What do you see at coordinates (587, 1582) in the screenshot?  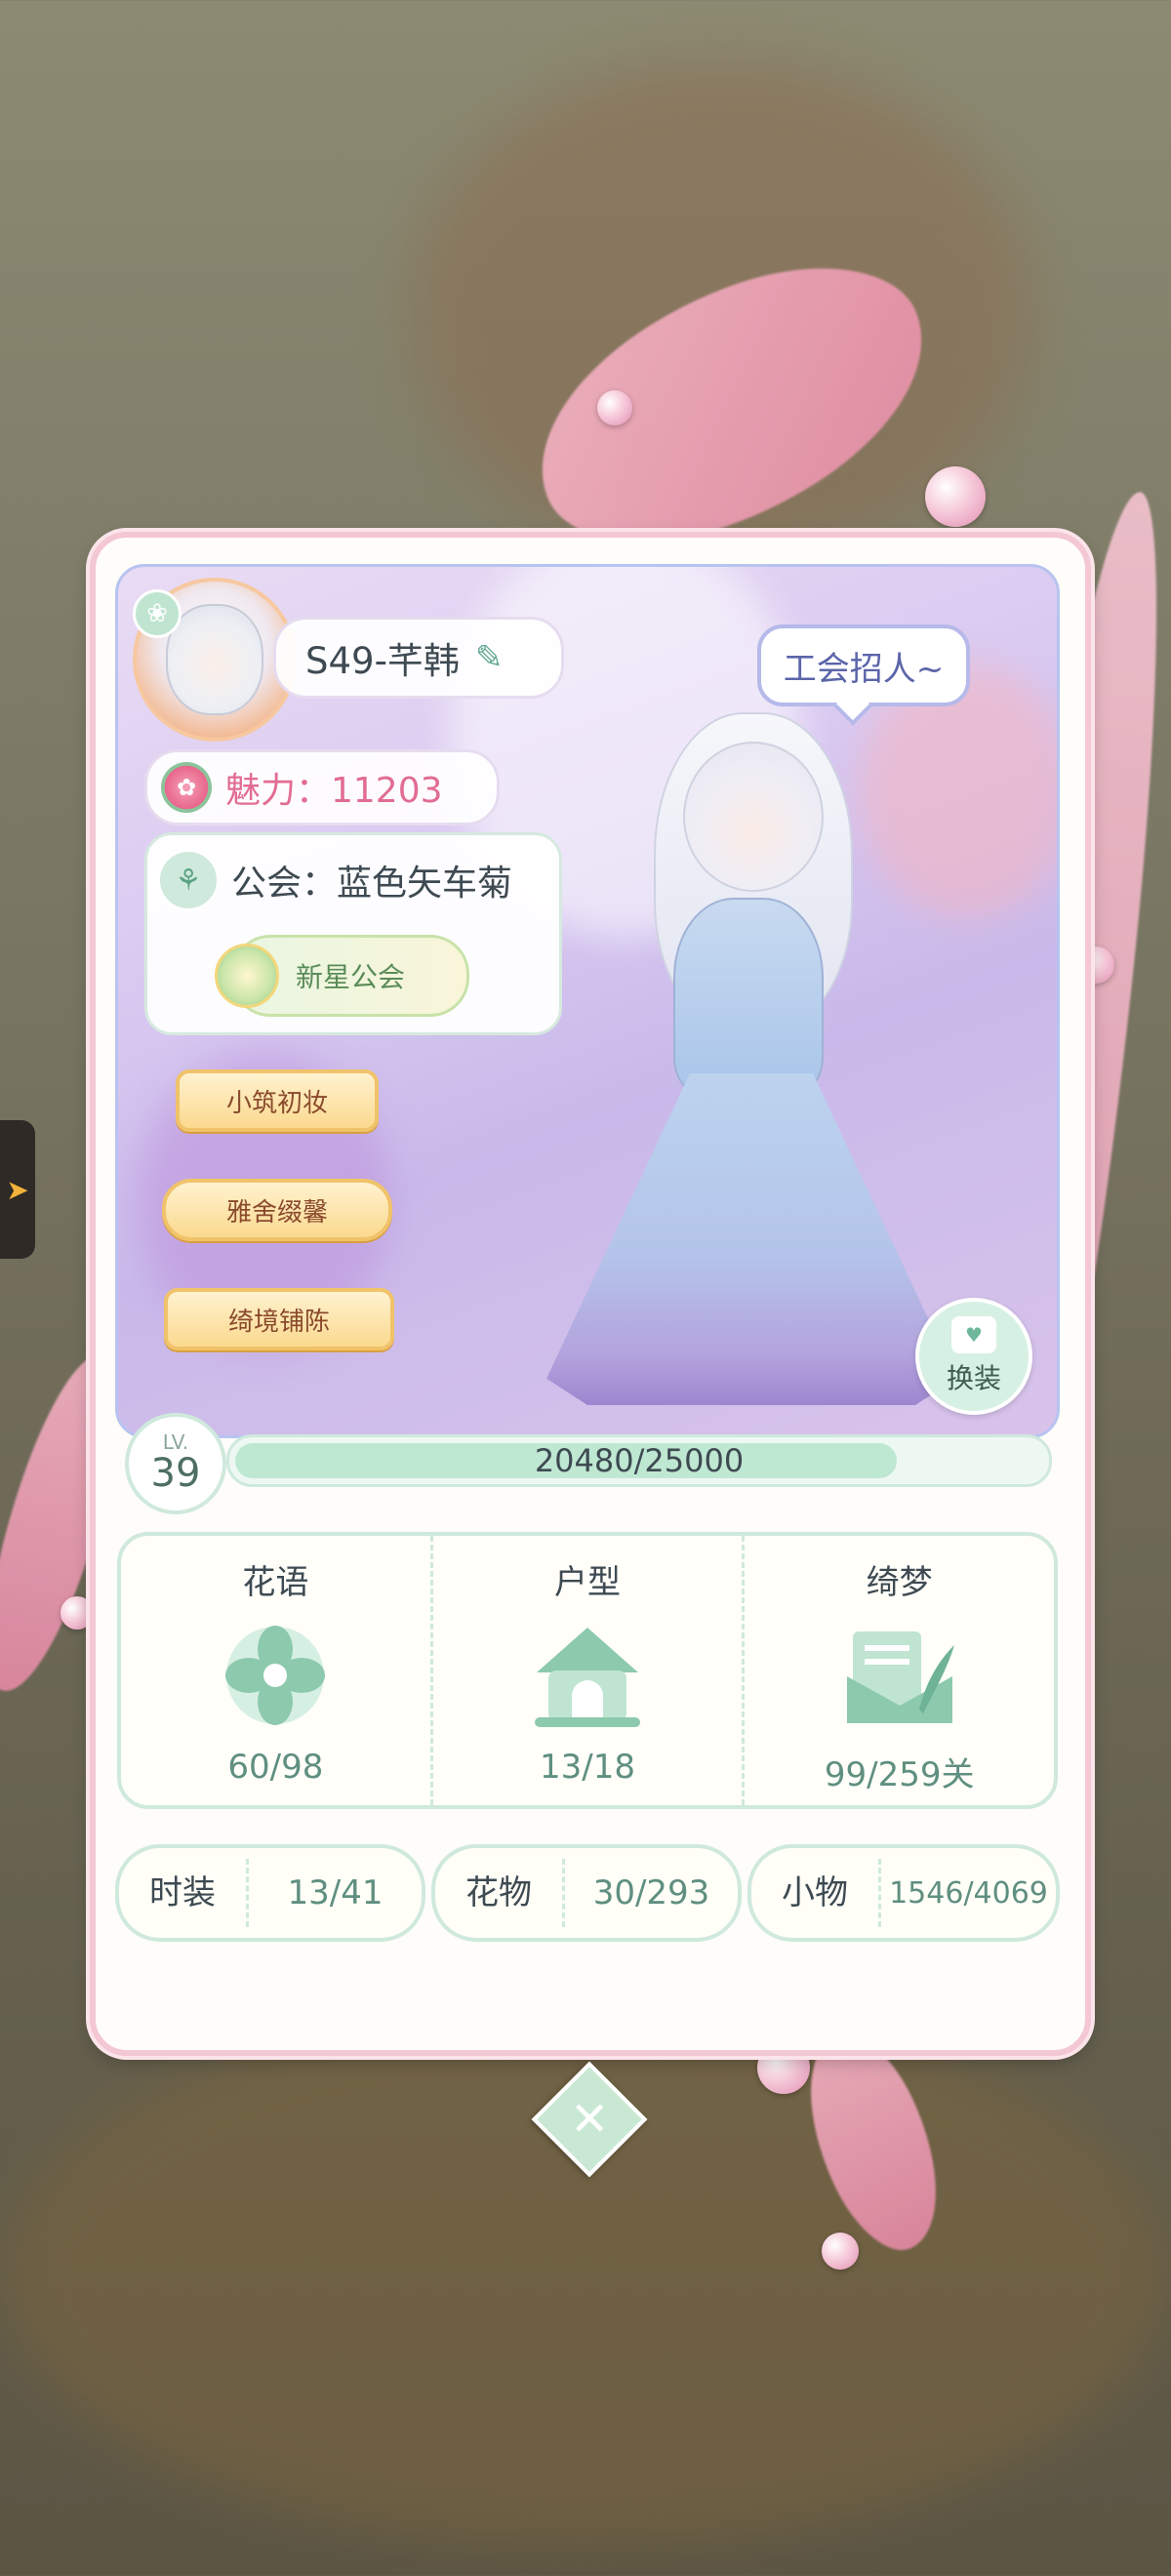 I see `stat-label: 户型` at bounding box center [587, 1582].